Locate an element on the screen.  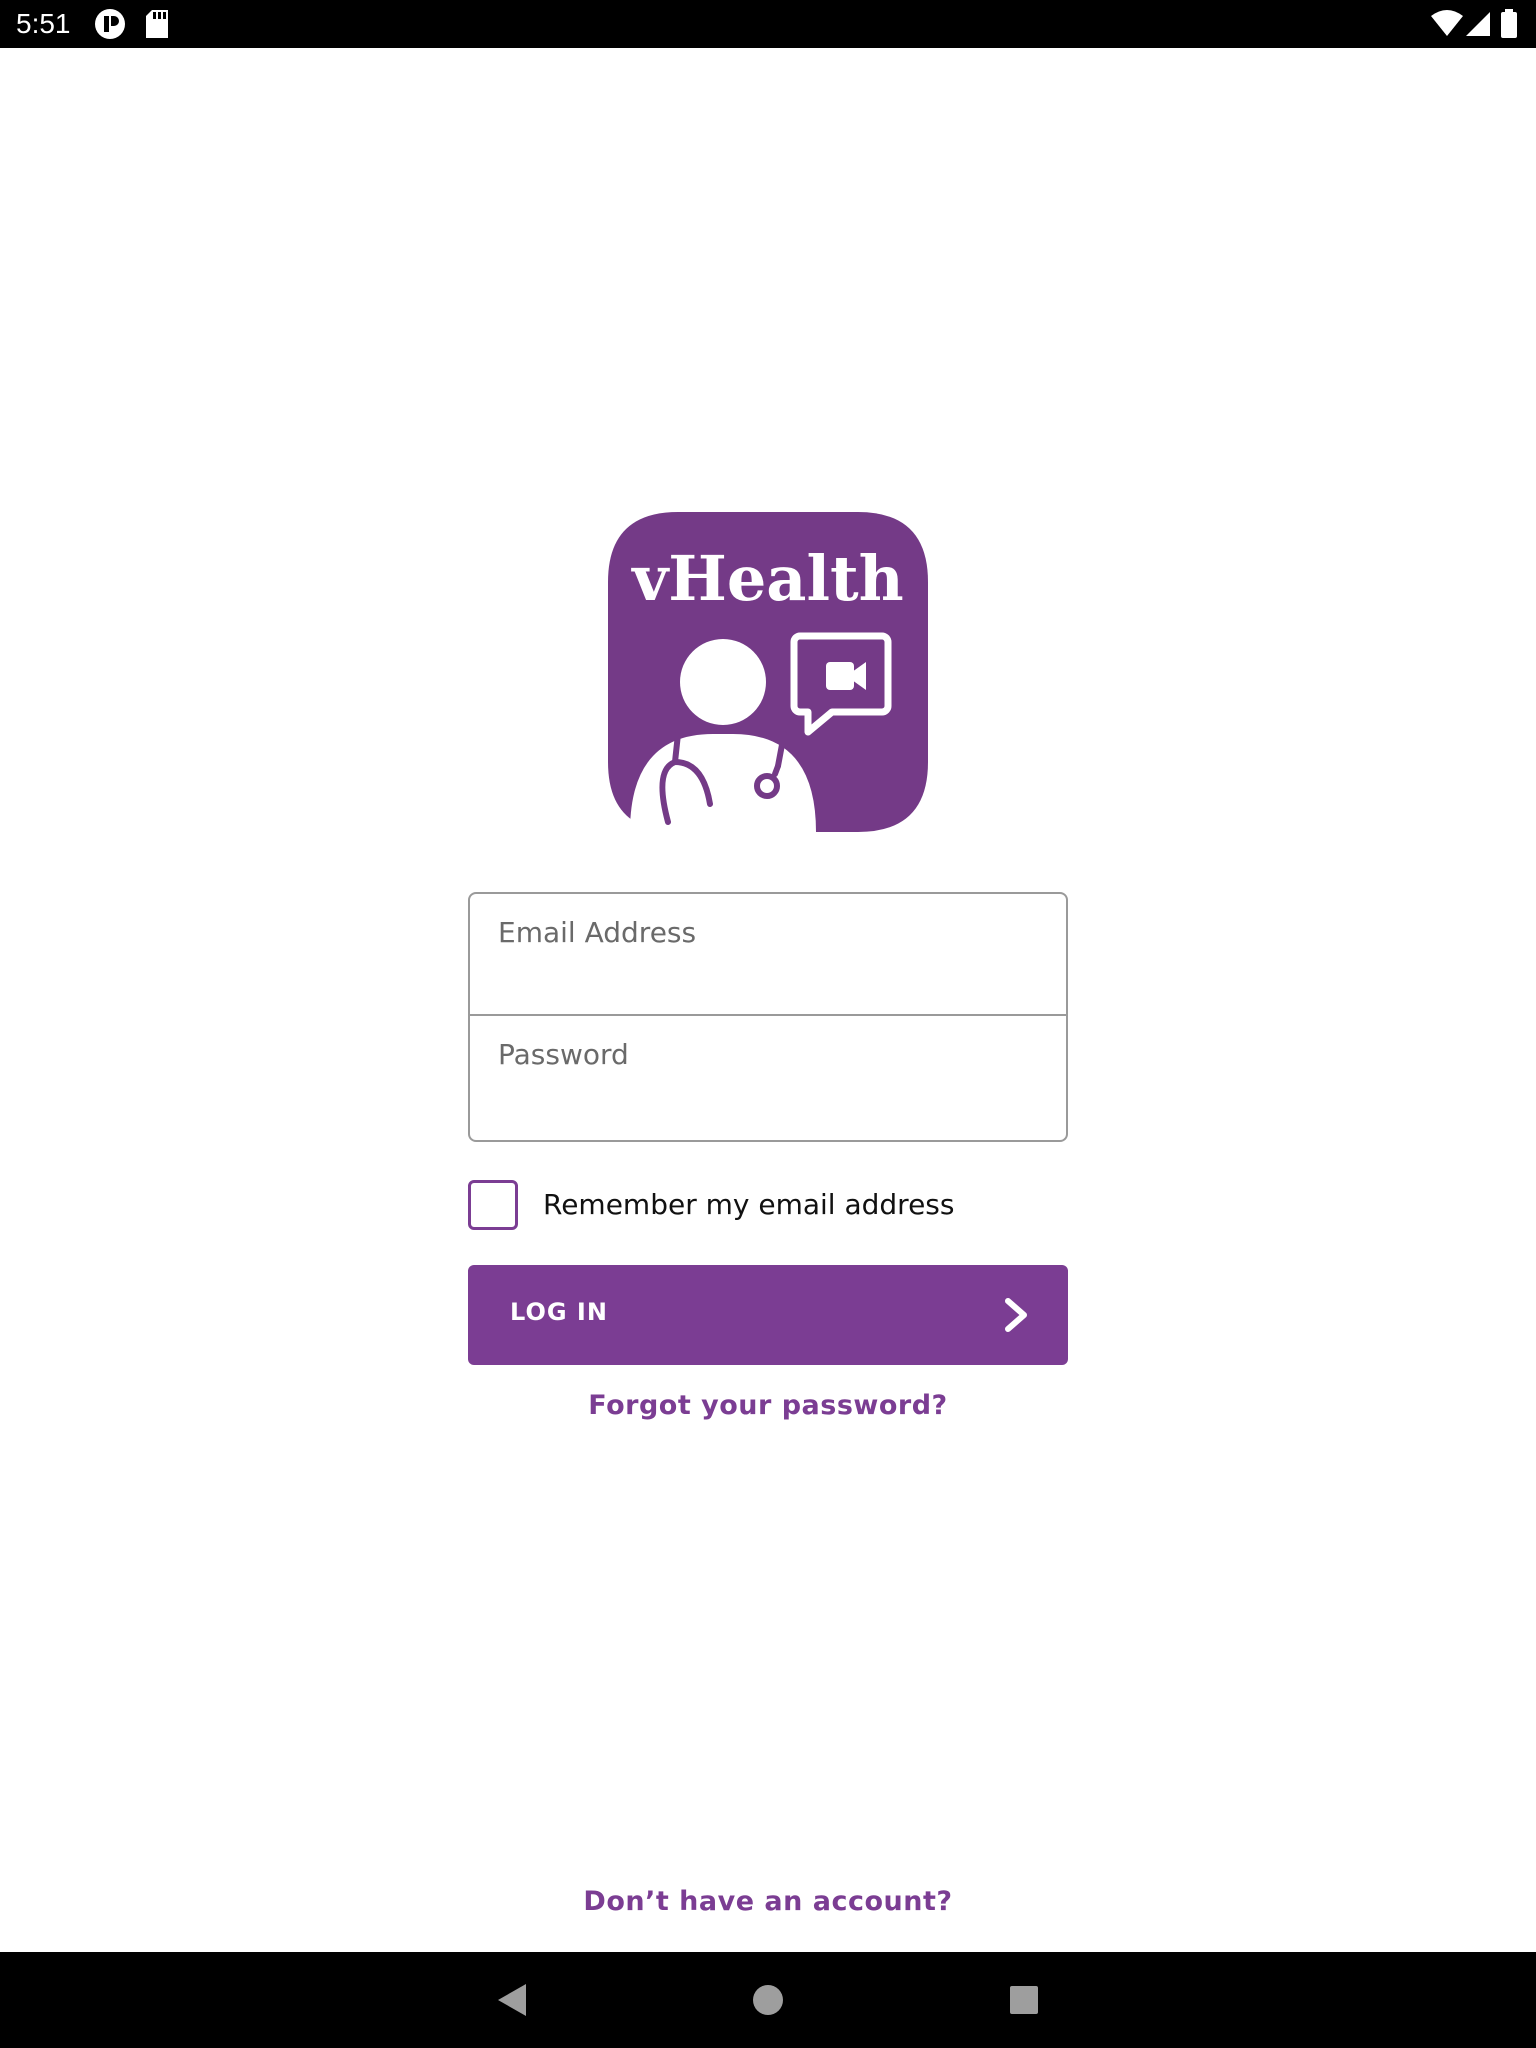
chevron-right-icon is located at coordinates (1016, 1317).